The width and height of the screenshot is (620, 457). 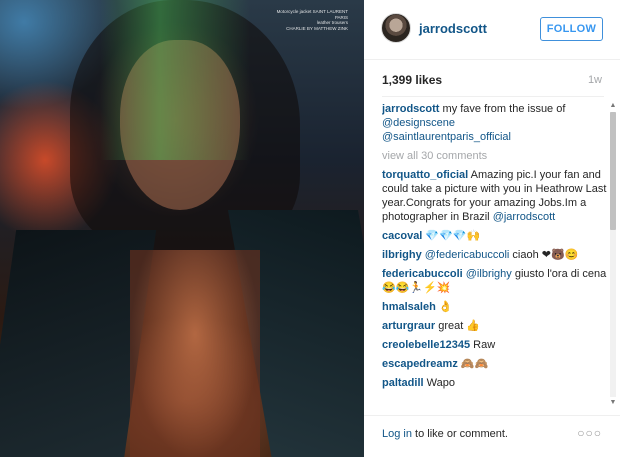 What do you see at coordinates (613, 171) in the screenshot?
I see `scrollbar-thumb` at bounding box center [613, 171].